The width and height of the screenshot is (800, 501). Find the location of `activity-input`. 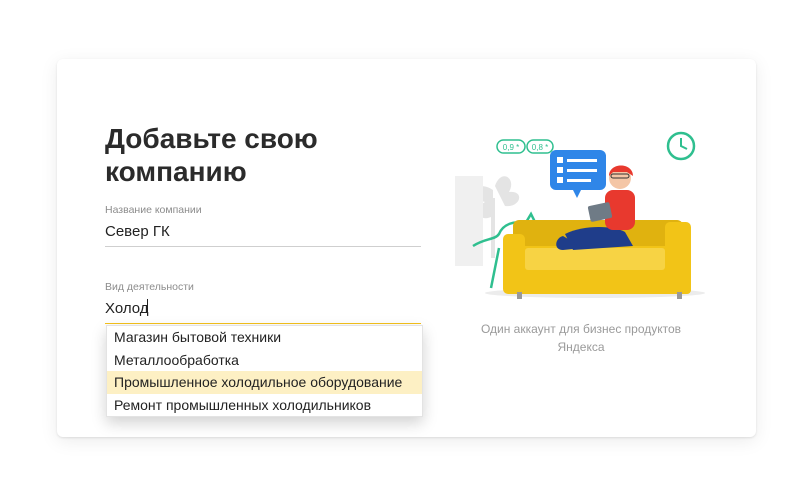

activity-input is located at coordinates (263, 308).